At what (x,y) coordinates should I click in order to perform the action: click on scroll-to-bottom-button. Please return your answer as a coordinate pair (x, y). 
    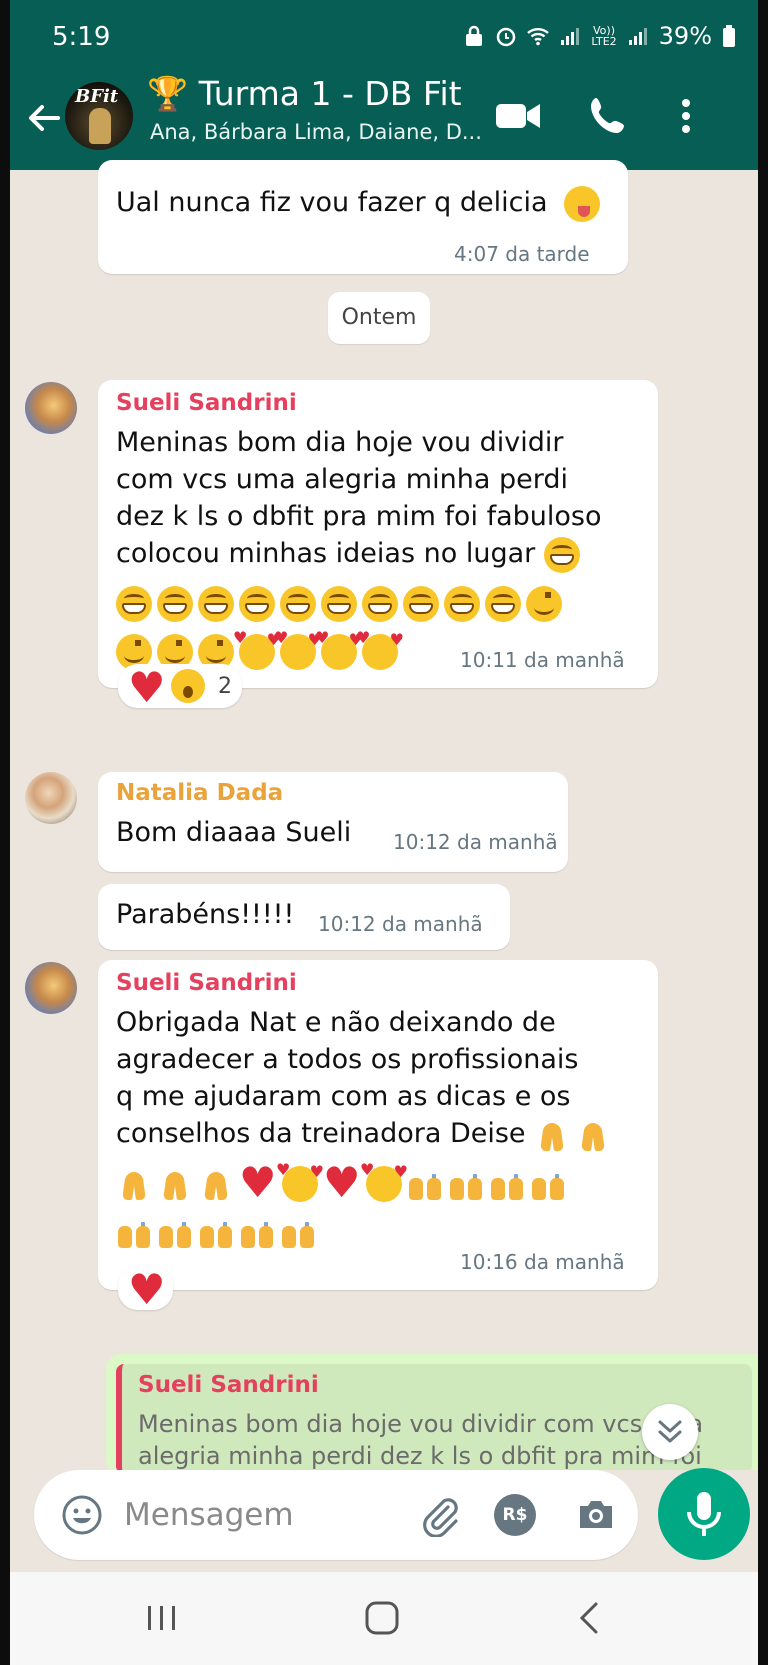
    Looking at the image, I should click on (670, 1432).